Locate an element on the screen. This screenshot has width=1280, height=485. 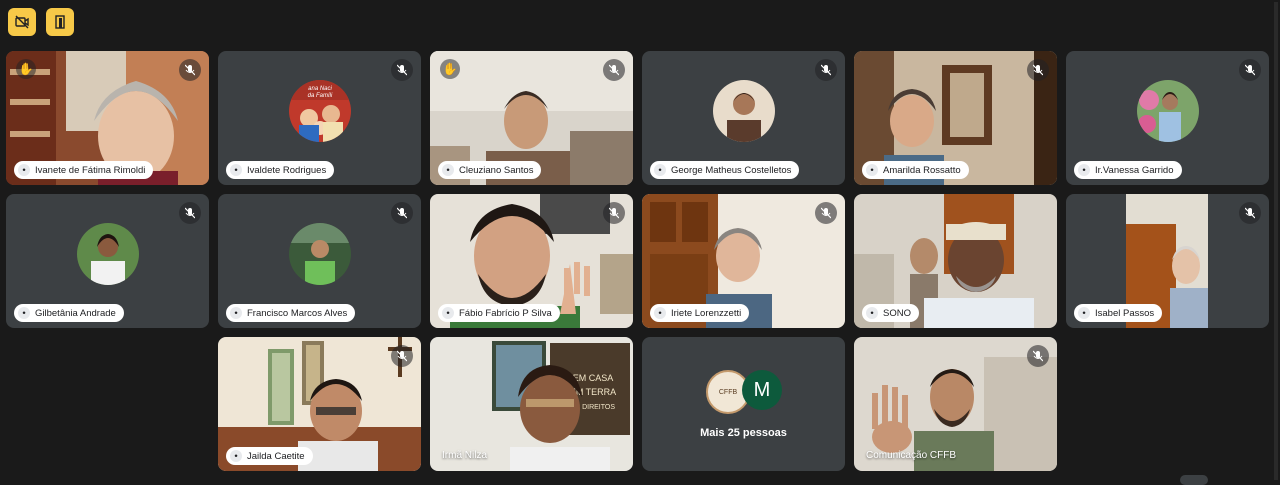
participant-tile: • Francisco Marcos Alves is located at coordinates (319, 261).